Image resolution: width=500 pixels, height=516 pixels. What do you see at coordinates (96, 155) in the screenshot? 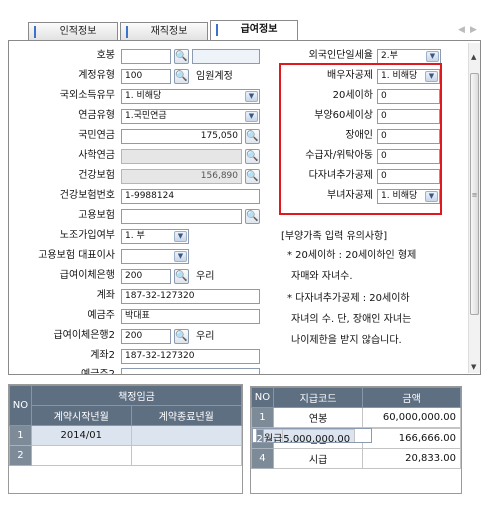
I see `label-private-pension: 사학연금` at bounding box center [96, 155].